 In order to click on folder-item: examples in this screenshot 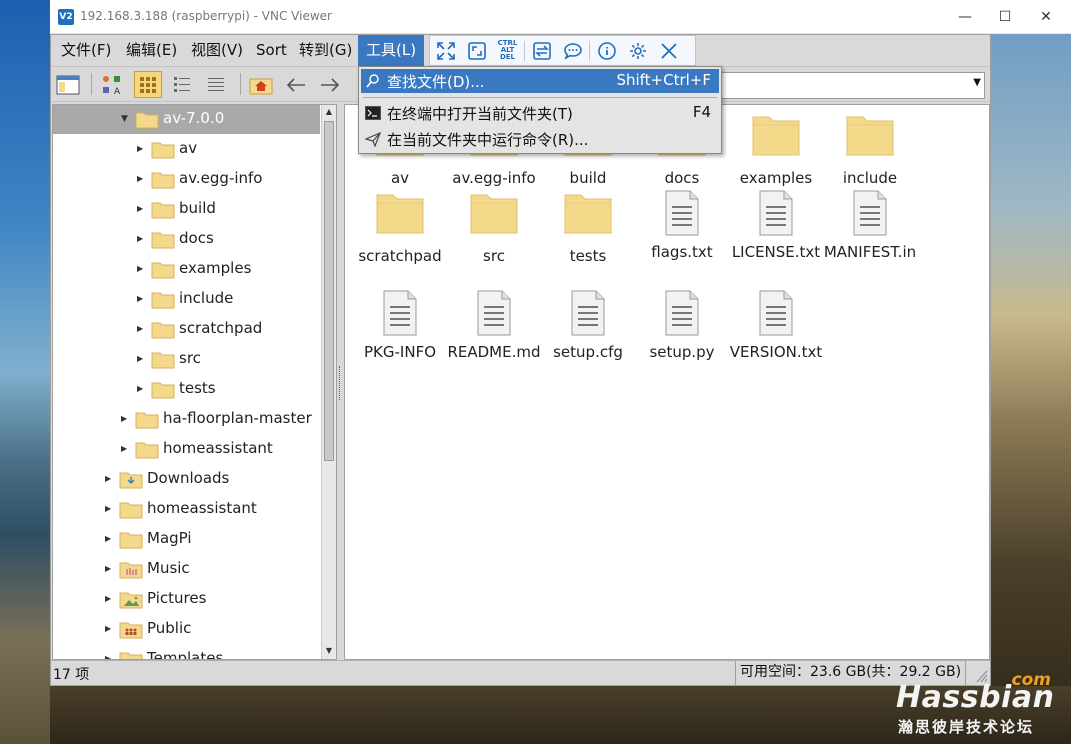, I will do `click(776, 151)`.